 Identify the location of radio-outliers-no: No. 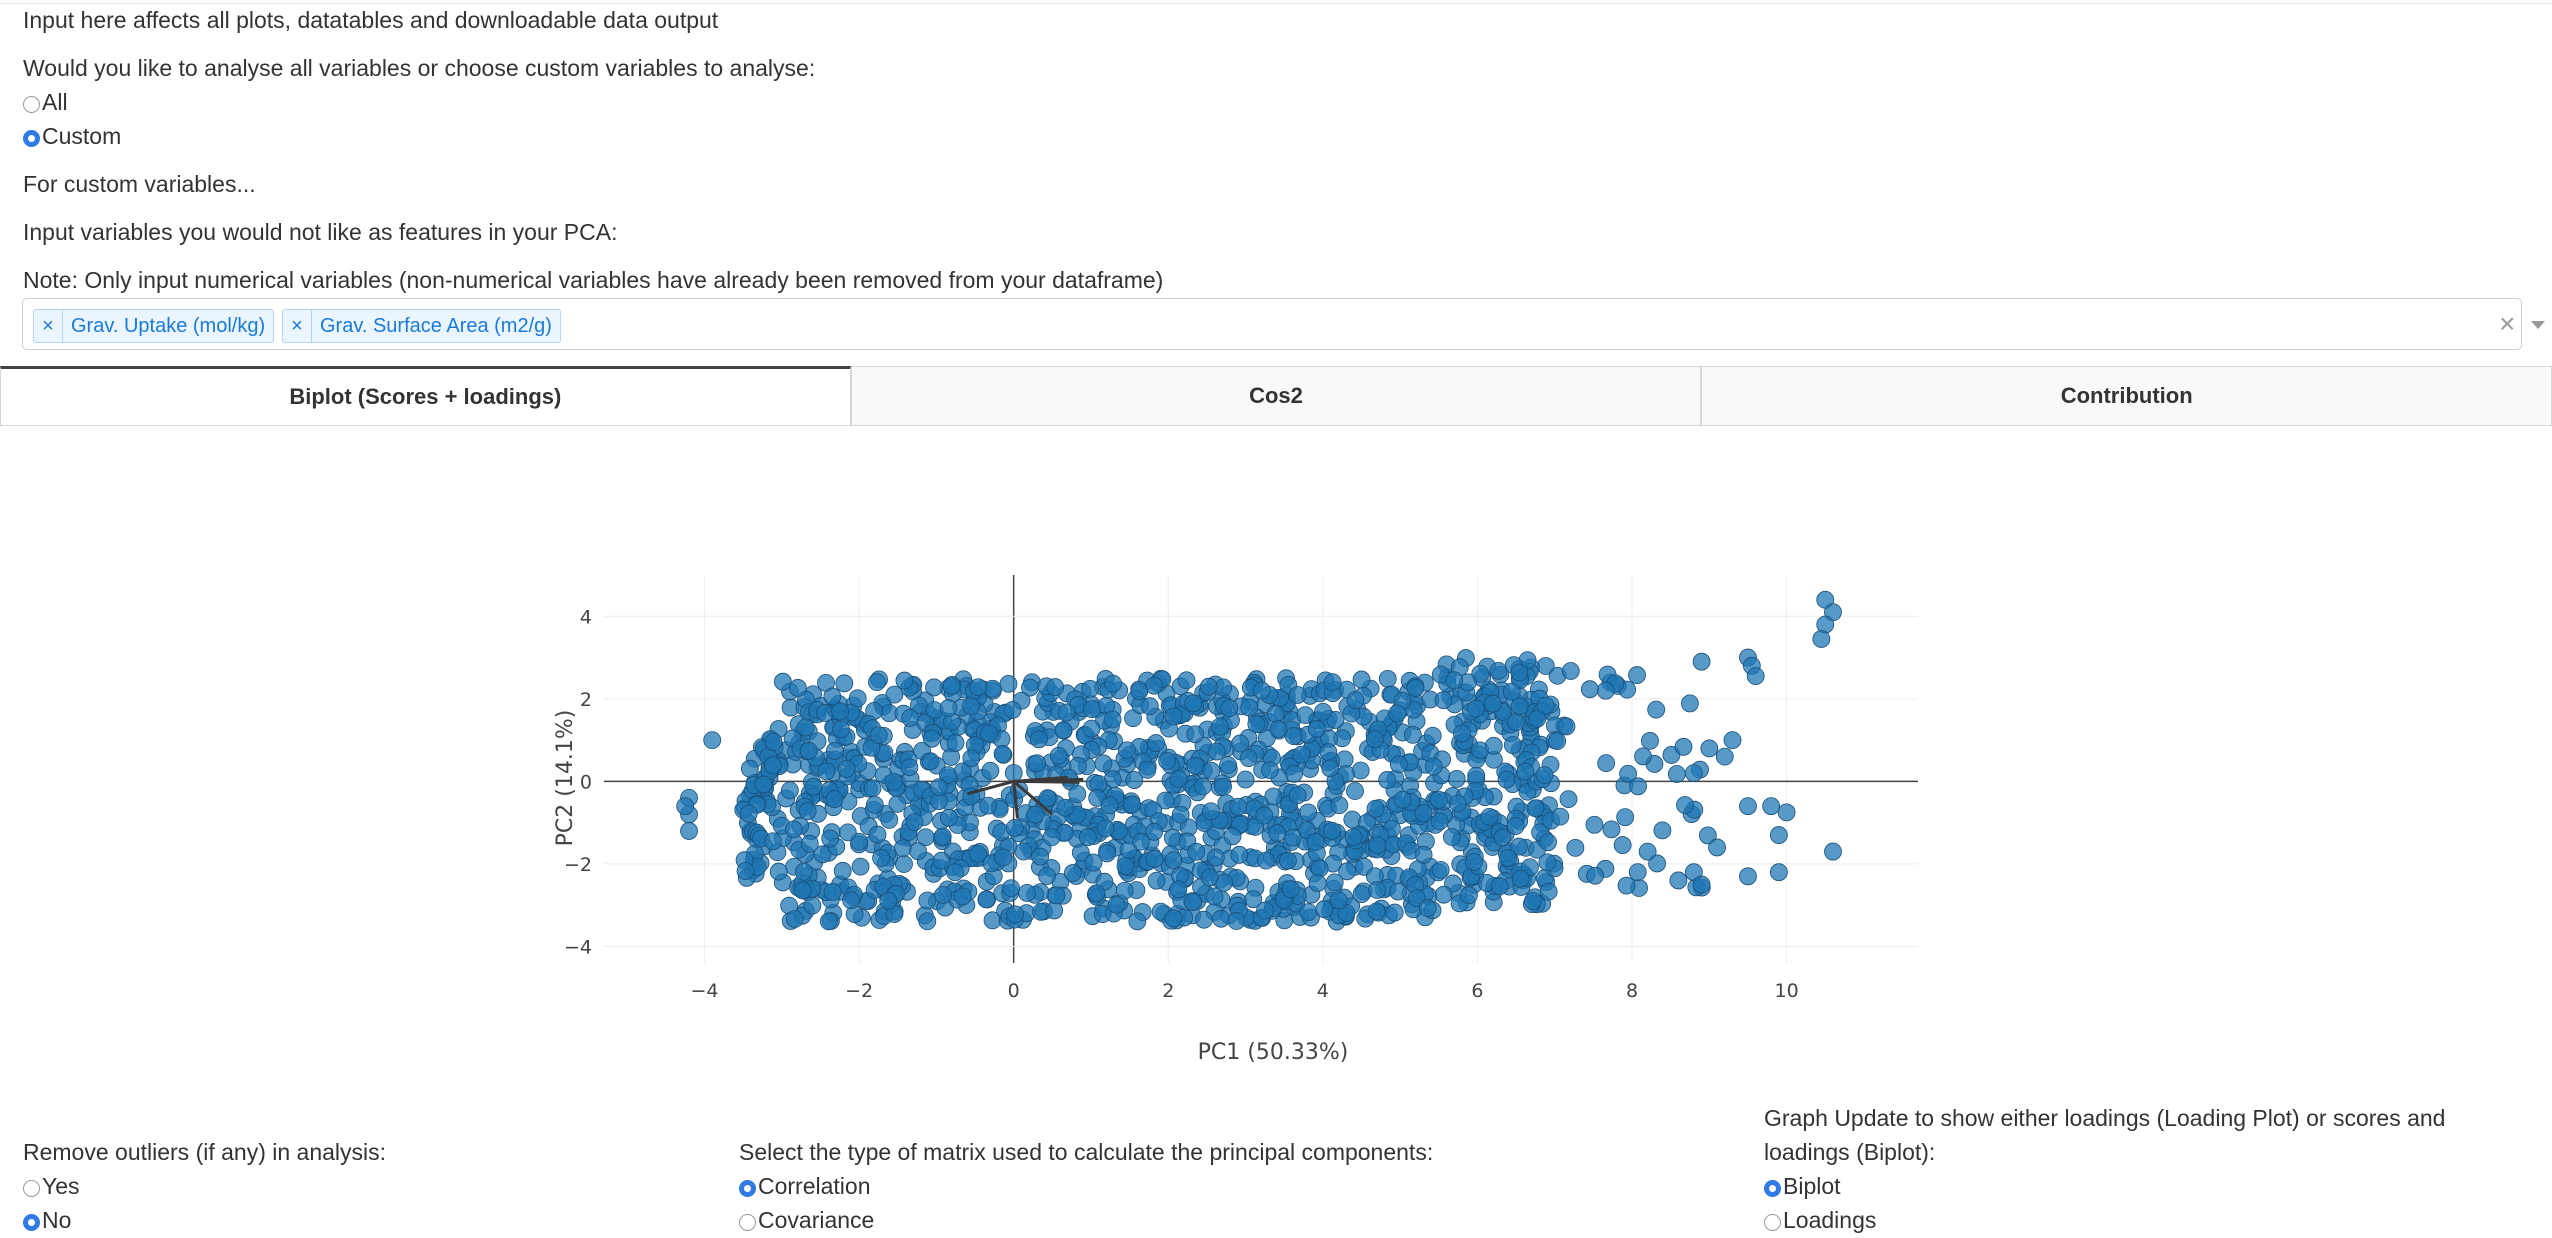
(47, 1220).